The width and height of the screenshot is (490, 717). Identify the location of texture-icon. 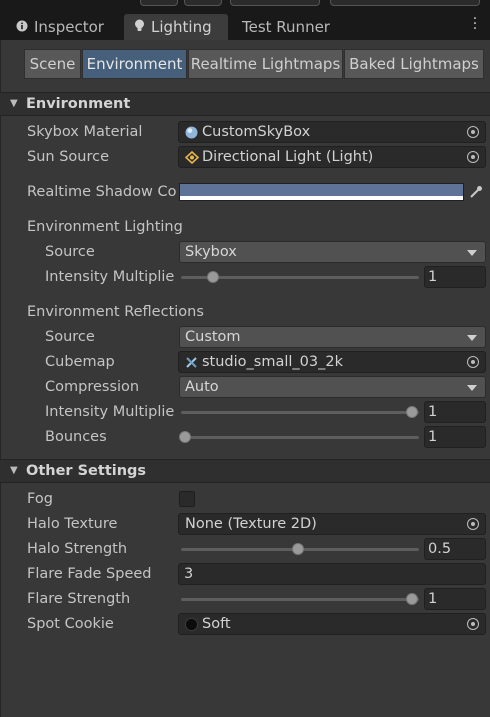
(191, 624).